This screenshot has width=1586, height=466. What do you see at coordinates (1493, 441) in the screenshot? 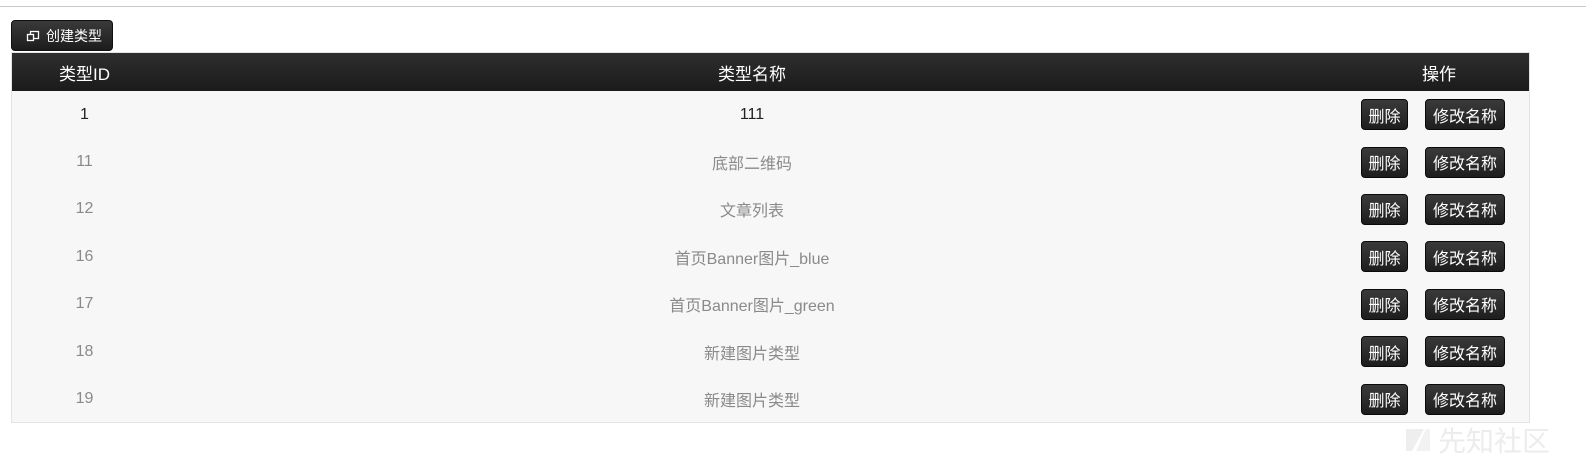
I see `watermark-text: 先知社区` at bounding box center [1493, 441].